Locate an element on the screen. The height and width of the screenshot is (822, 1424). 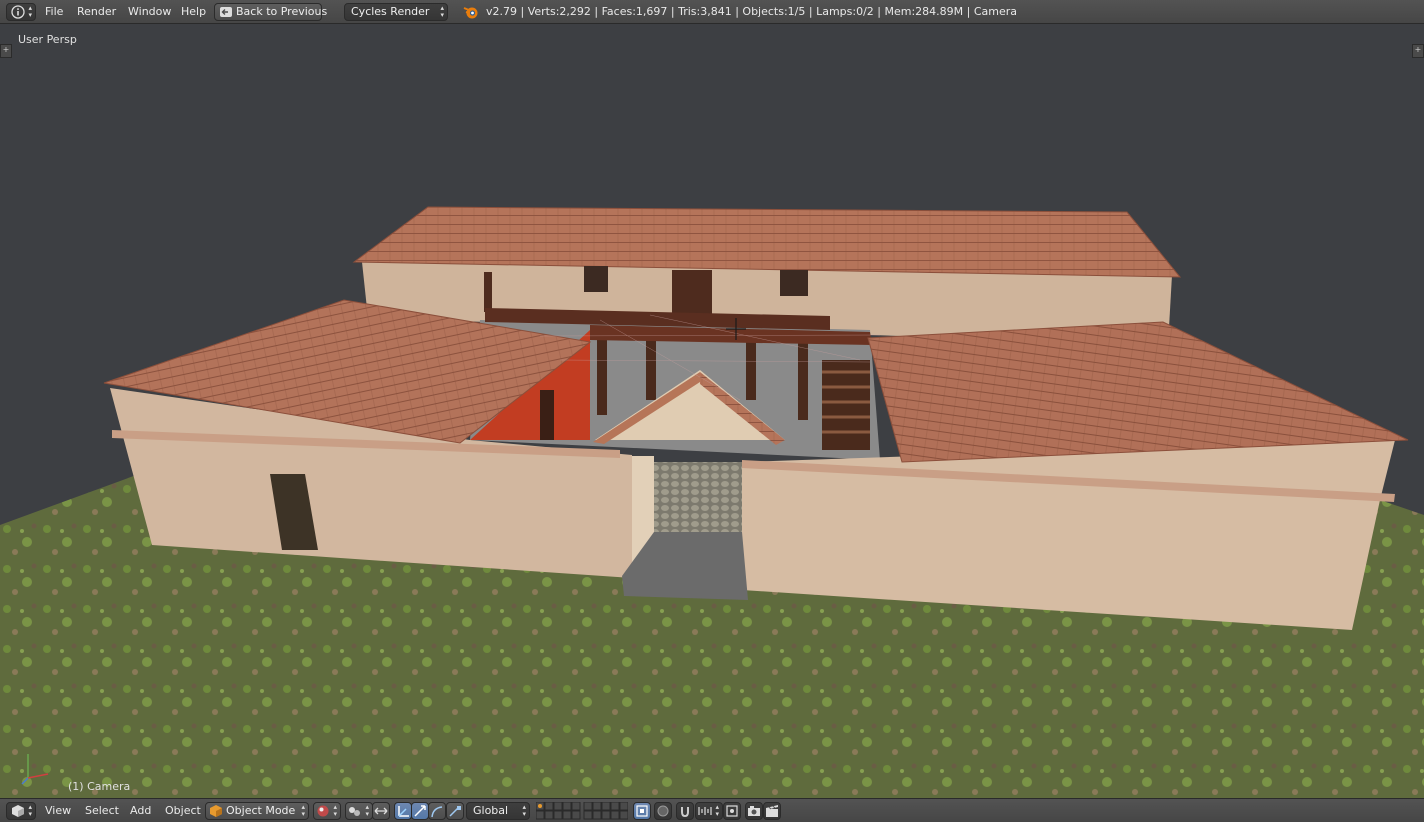
scale-manipulator-button is located at coordinates (455, 811).